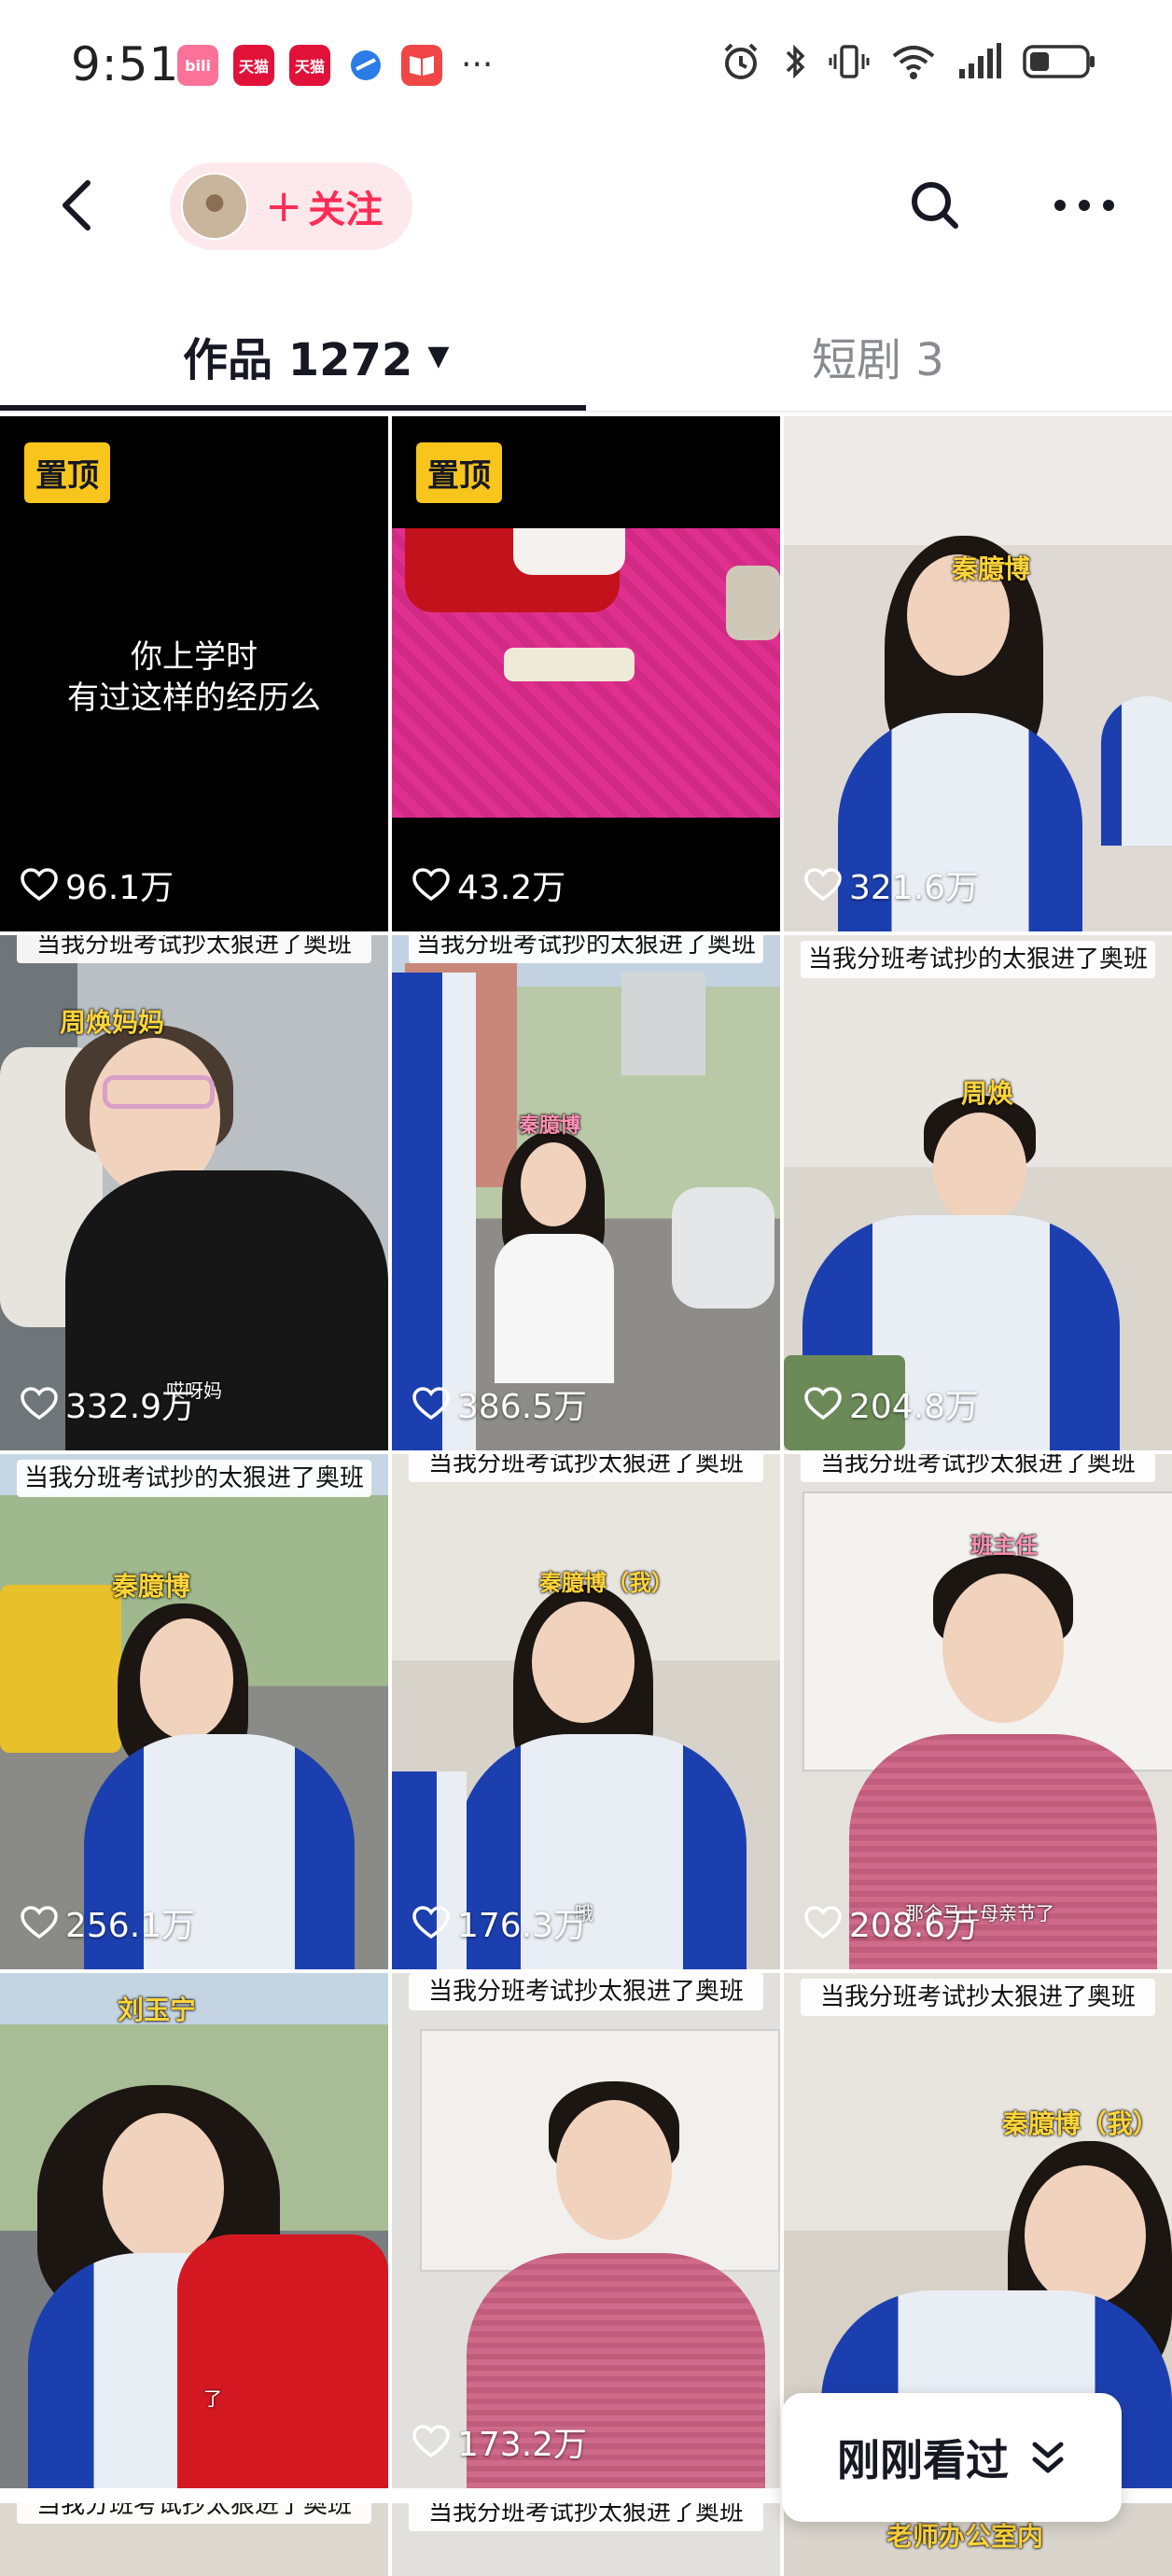 This screenshot has height=2576, width=1172. Describe the element at coordinates (97, 885) in the screenshot. I see `like-count: 96.1万` at that location.